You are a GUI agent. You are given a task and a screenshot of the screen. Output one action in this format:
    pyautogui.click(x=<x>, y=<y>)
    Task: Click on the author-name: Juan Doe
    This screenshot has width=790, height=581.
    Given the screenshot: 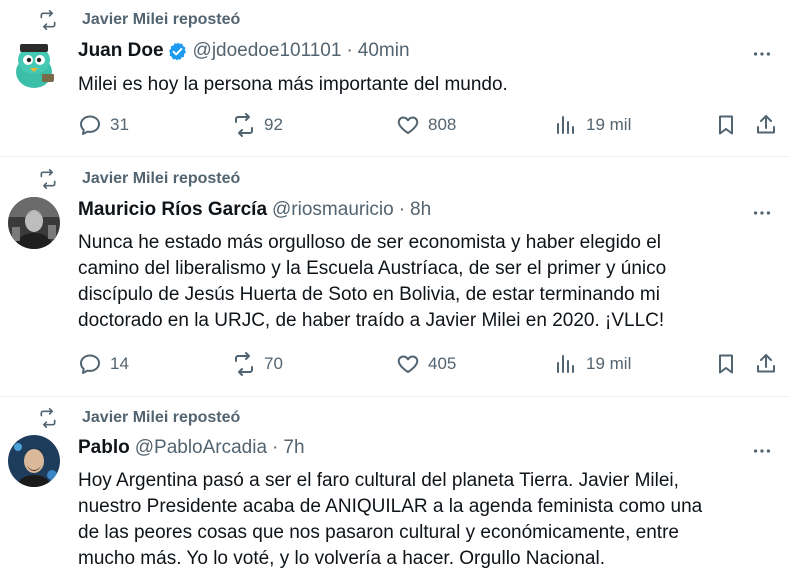 What is the action you would take?
    pyautogui.click(x=121, y=51)
    